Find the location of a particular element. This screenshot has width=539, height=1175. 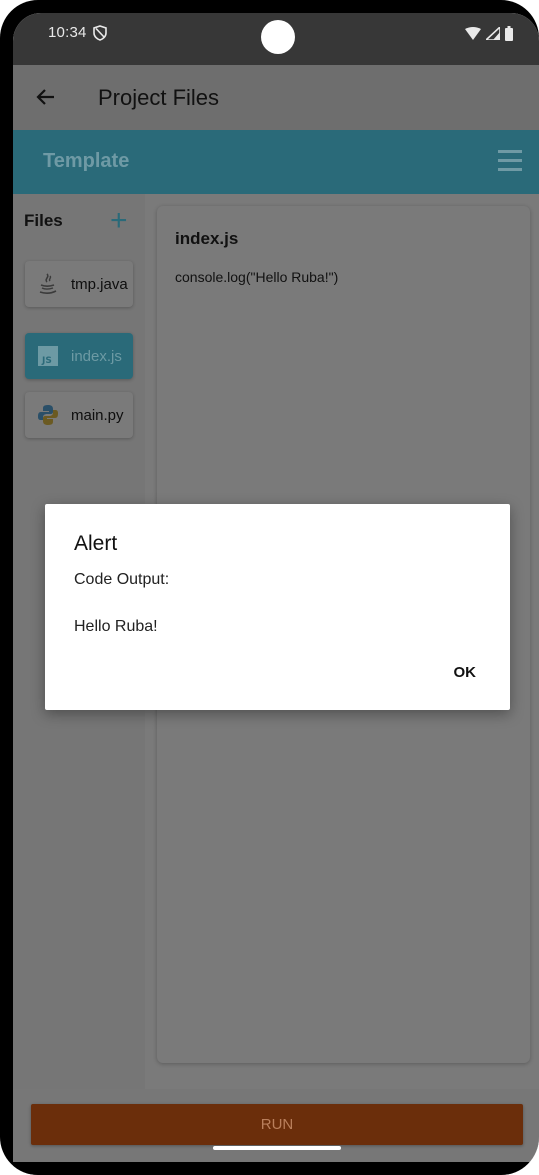

camera-cutout is located at coordinates (278, 37).